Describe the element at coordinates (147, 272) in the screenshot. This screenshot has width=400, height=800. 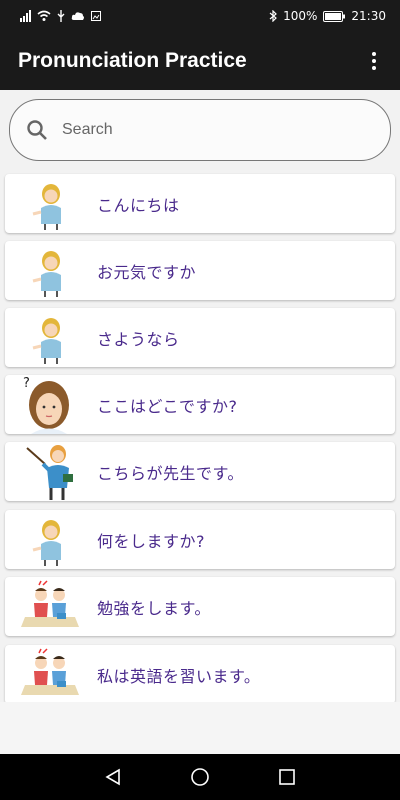
I see `phrase-text: お元気ですか` at that location.